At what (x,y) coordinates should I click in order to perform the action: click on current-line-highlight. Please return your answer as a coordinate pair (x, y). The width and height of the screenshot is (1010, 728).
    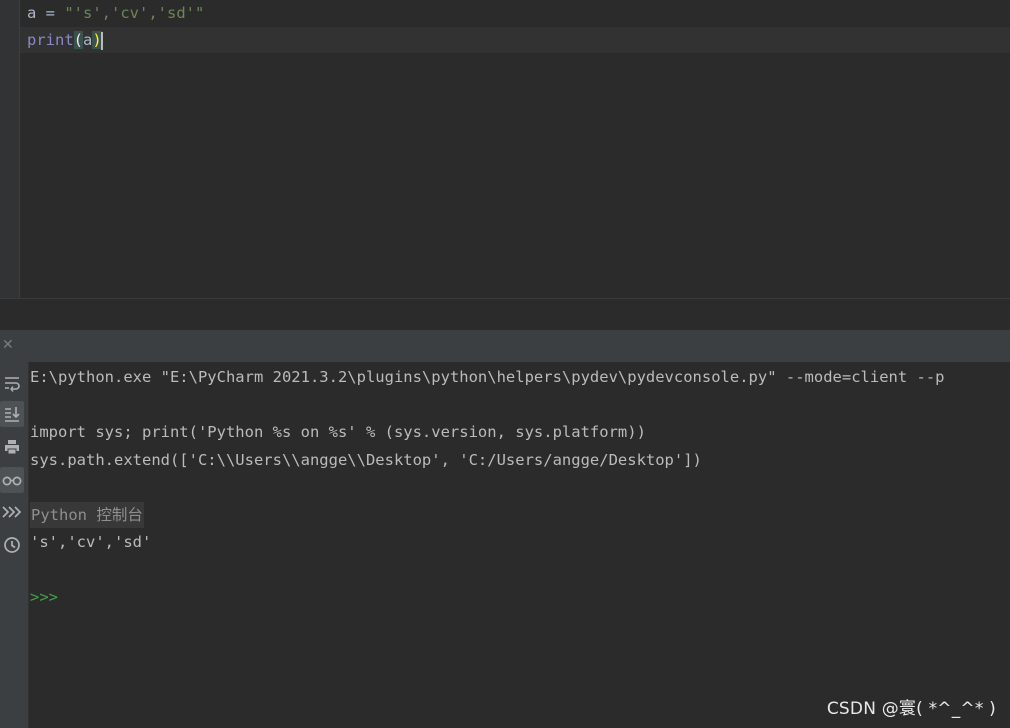
    Looking at the image, I should click on (515, 40).